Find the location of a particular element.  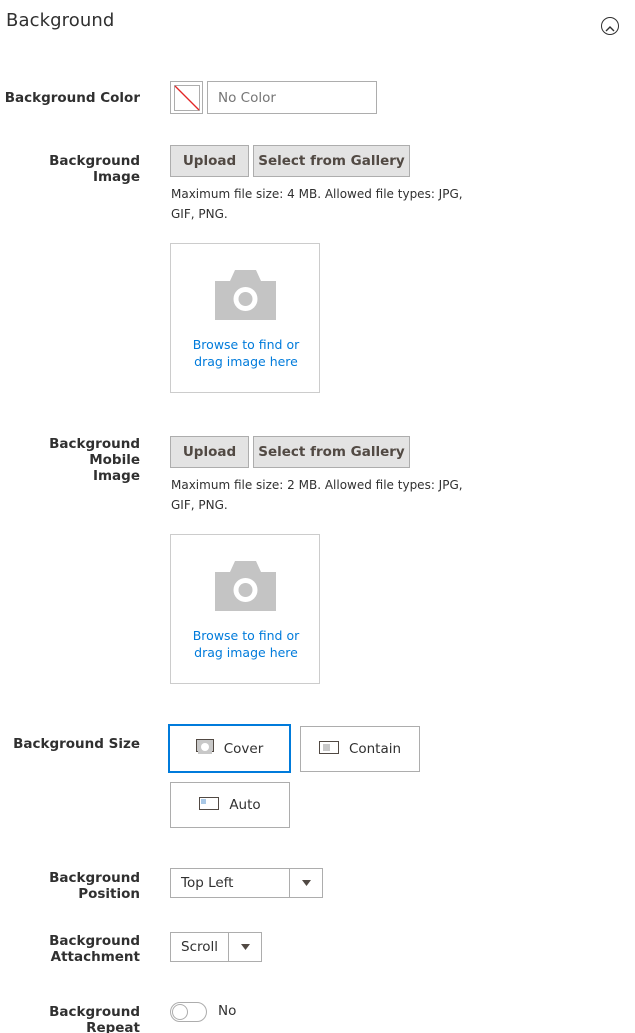

mobile-image-dropzone: Browse to find or drag image here is located at coordinates (245, 609).